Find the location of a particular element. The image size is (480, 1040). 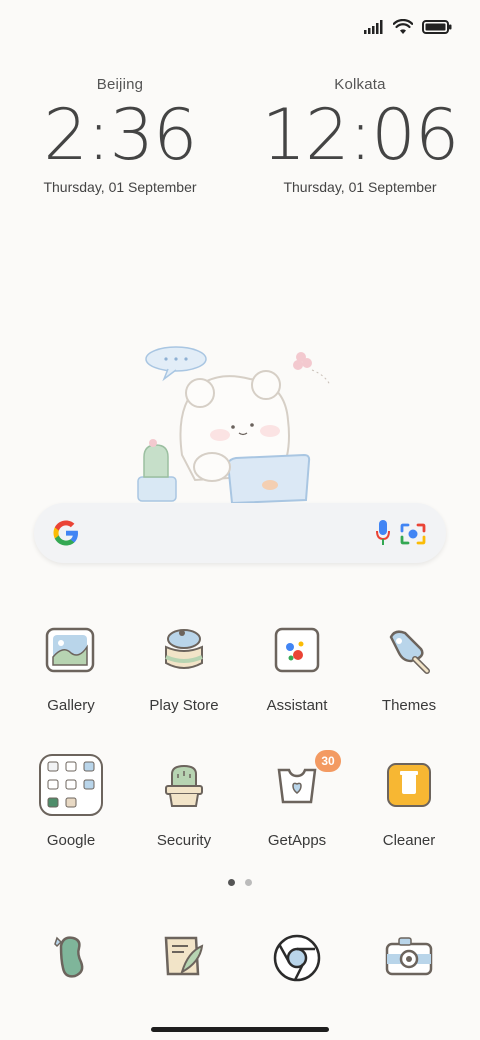

notification-badge: 30 is located at coordinates (328, 761).